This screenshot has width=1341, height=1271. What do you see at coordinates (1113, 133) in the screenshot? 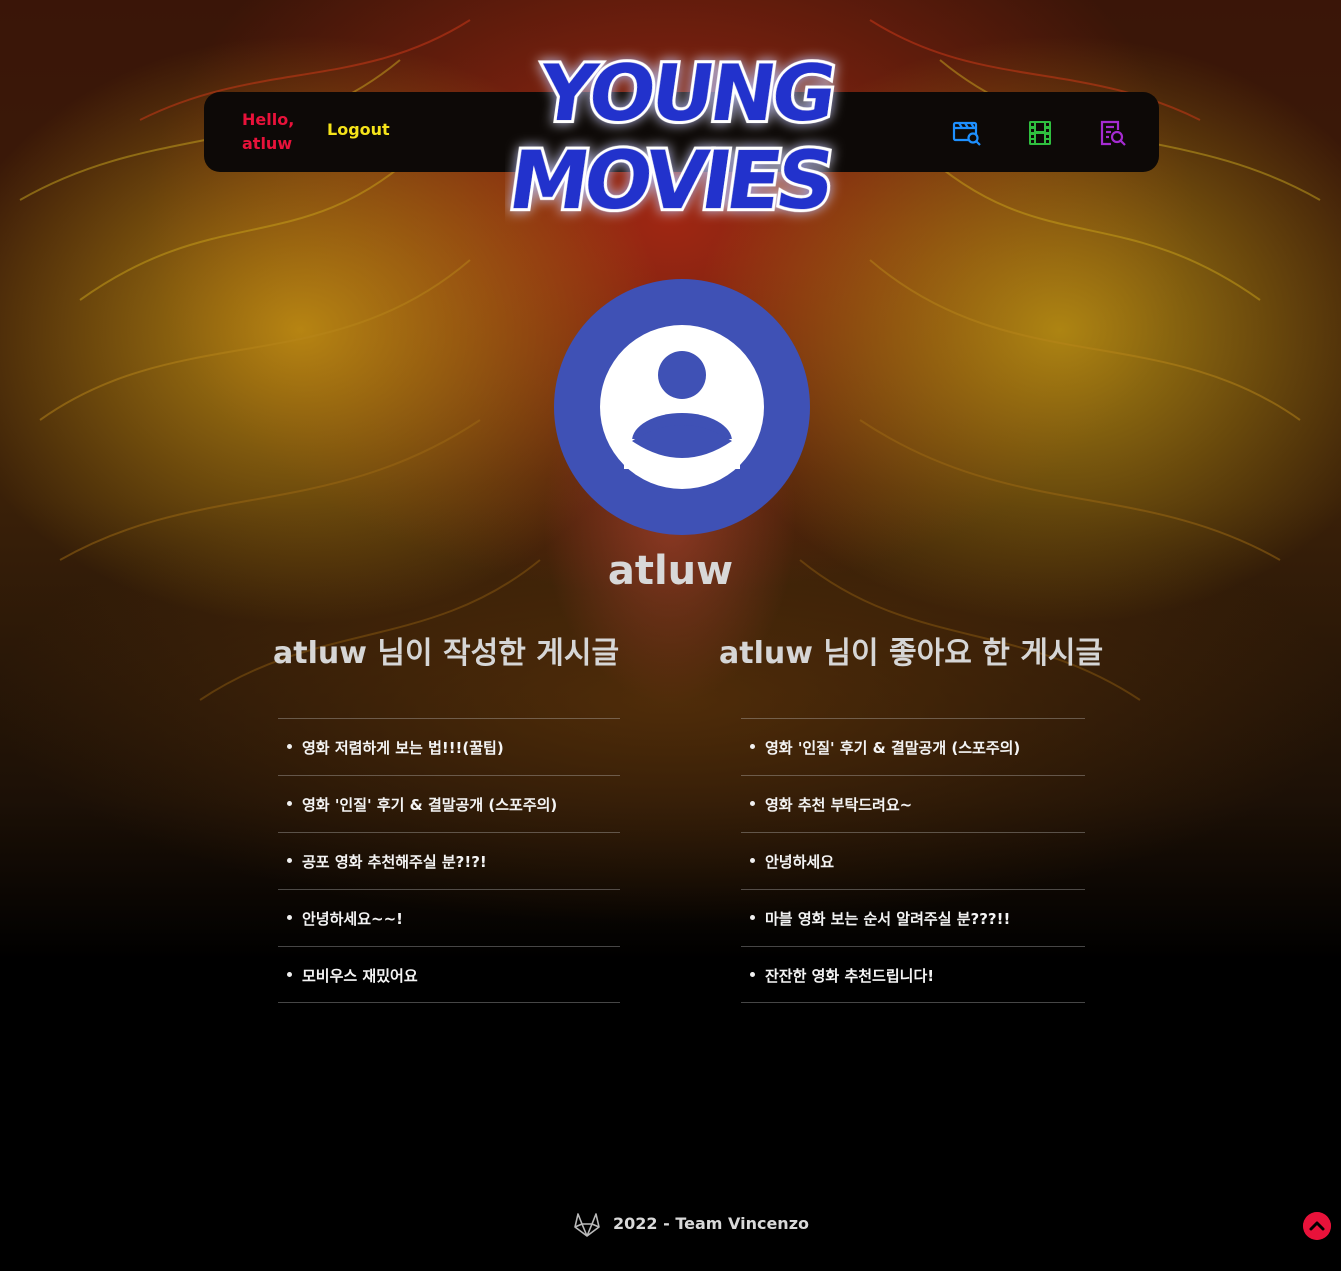
I see `review-search-icon` at bounding box center [1113, 133].